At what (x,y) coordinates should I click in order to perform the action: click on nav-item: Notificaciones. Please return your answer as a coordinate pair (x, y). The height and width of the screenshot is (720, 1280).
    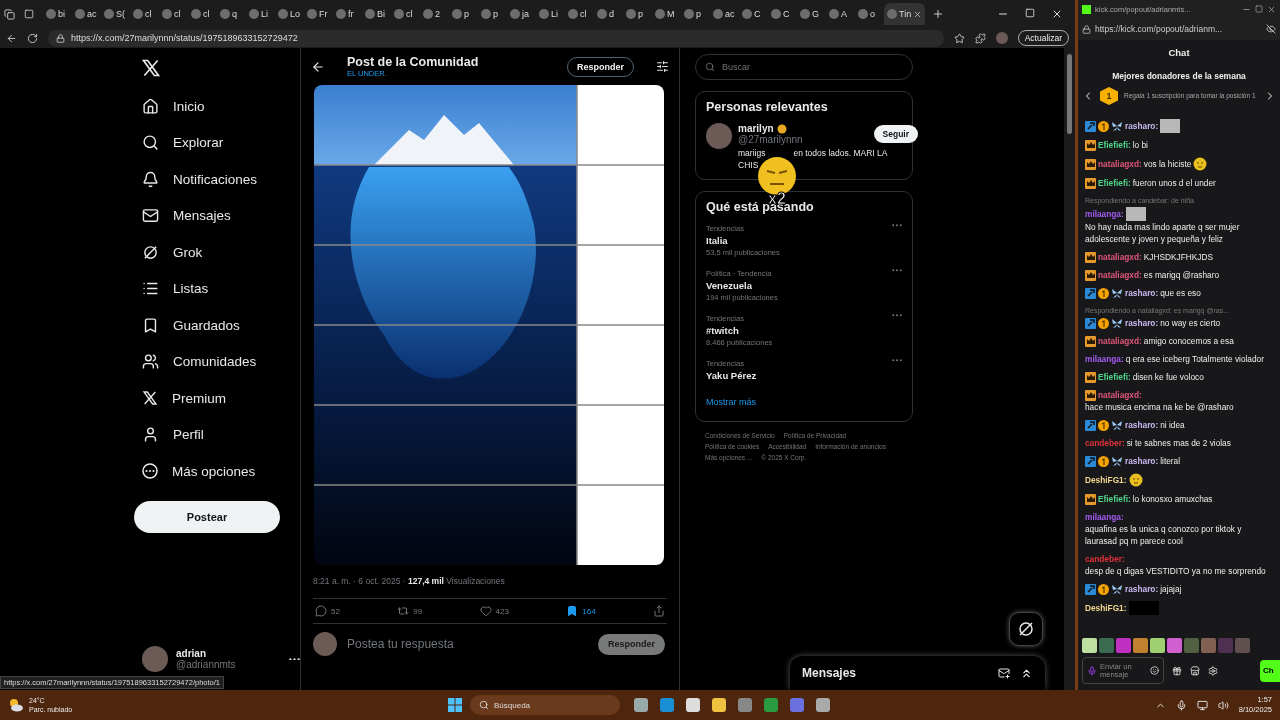
    Looking at the image, I should click on (217, 179).